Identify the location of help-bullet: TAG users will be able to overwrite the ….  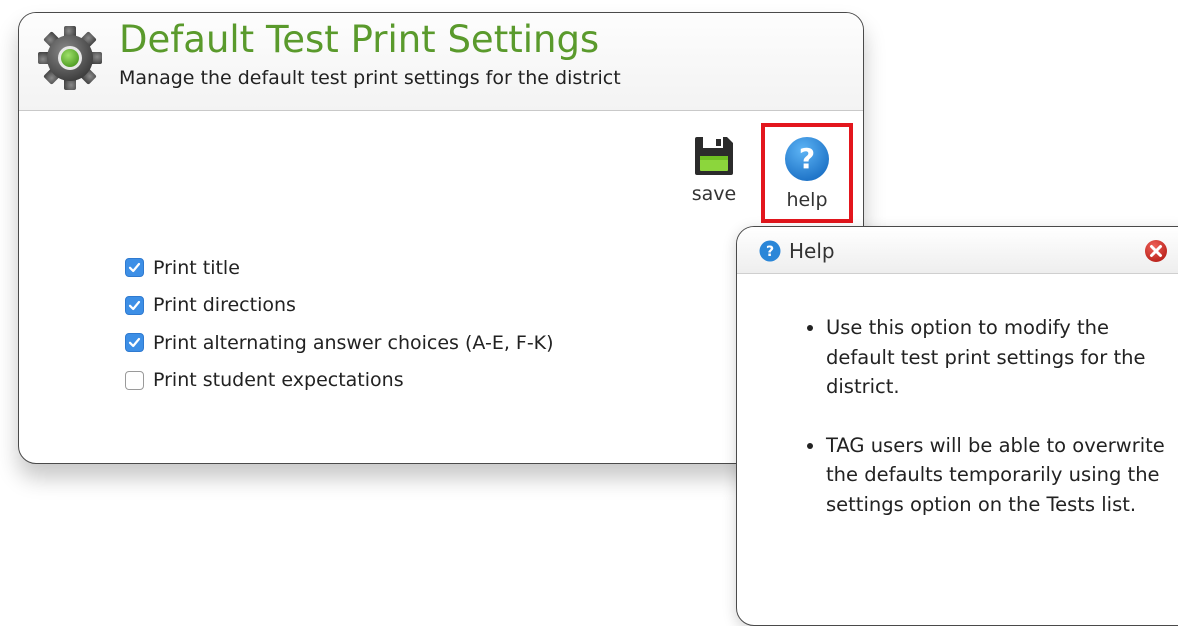
(996, 475).